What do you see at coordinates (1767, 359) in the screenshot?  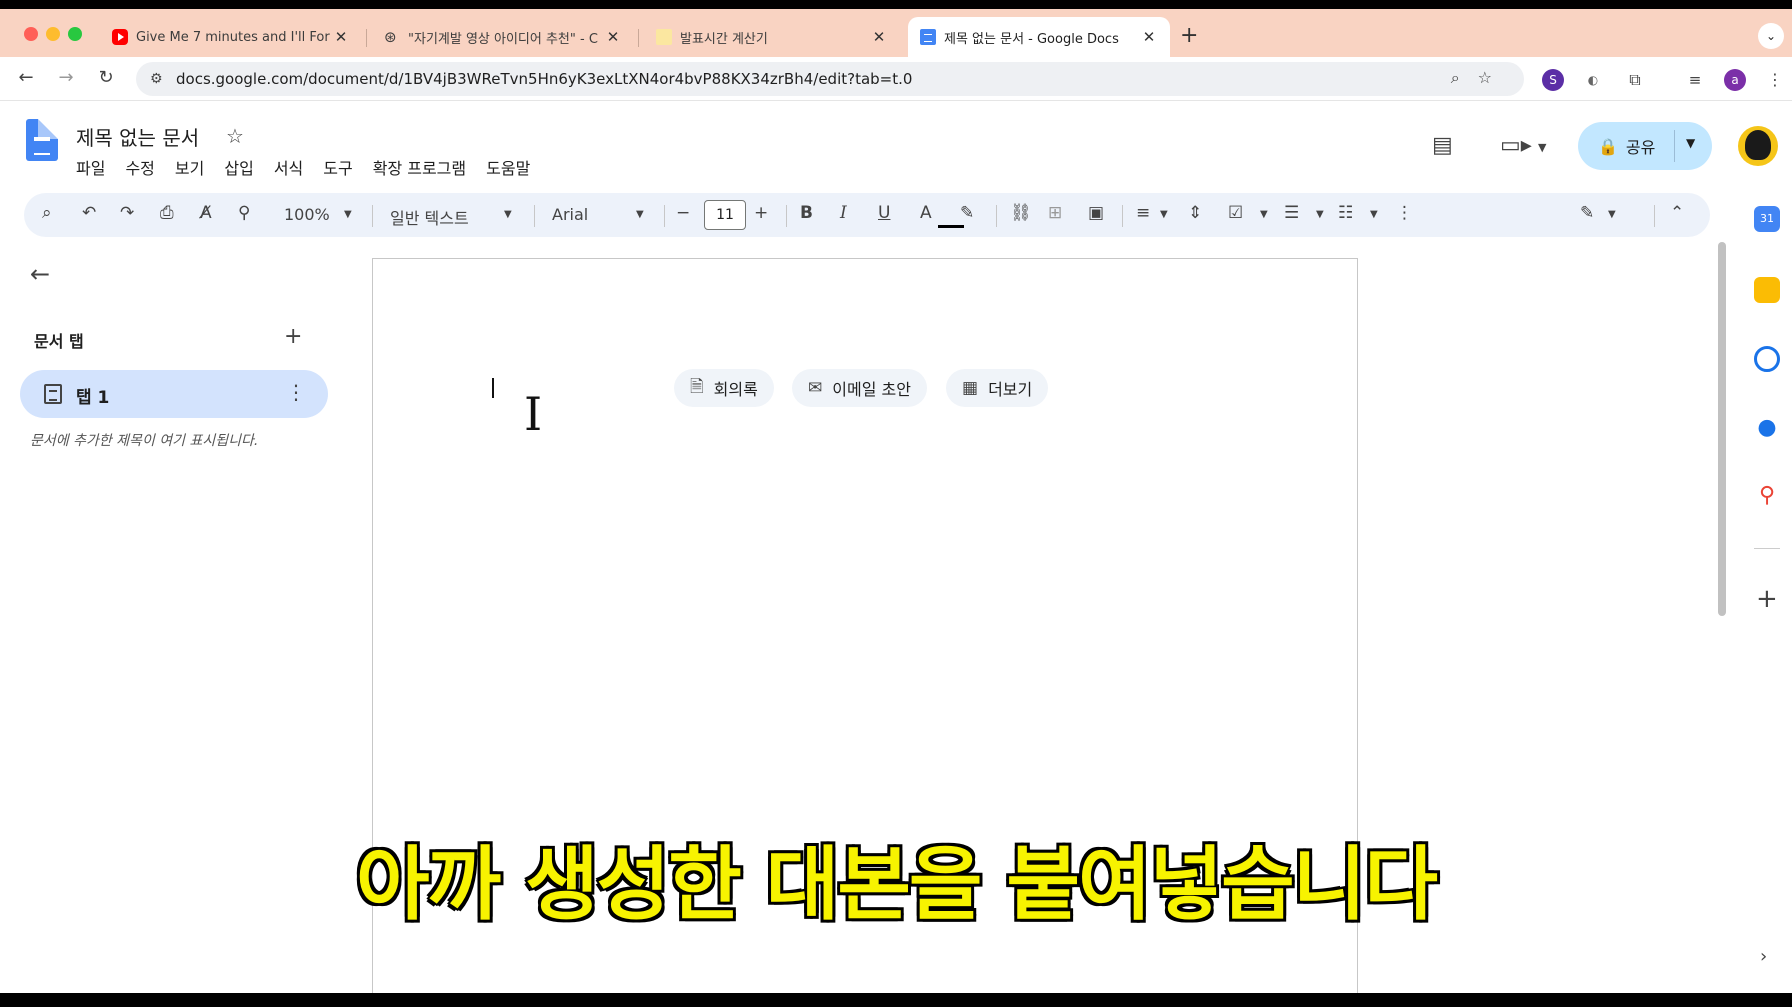 I see `tasks-icon` at bounding box center [1767, 359].